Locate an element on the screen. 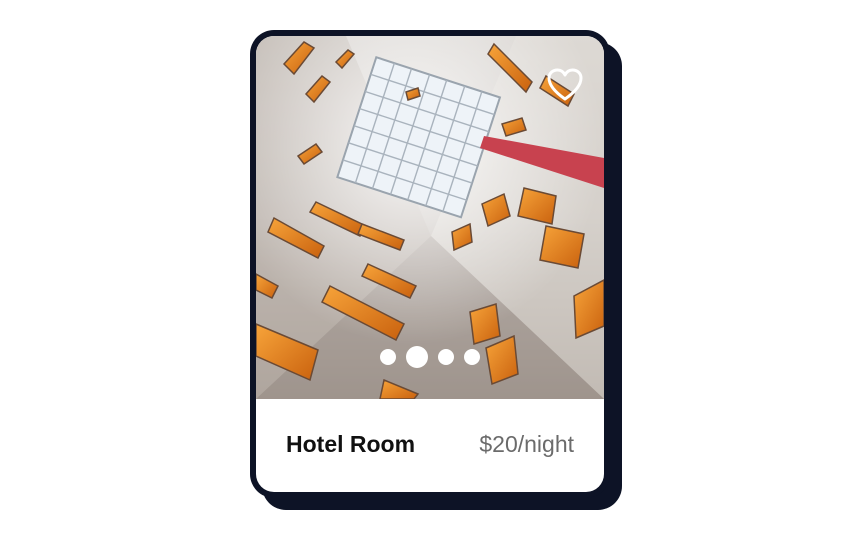 Image resolution: width=864 pixels, height=540 pixels. listing-info: Hotel Room $20/night is located at coordinates (430, 444).